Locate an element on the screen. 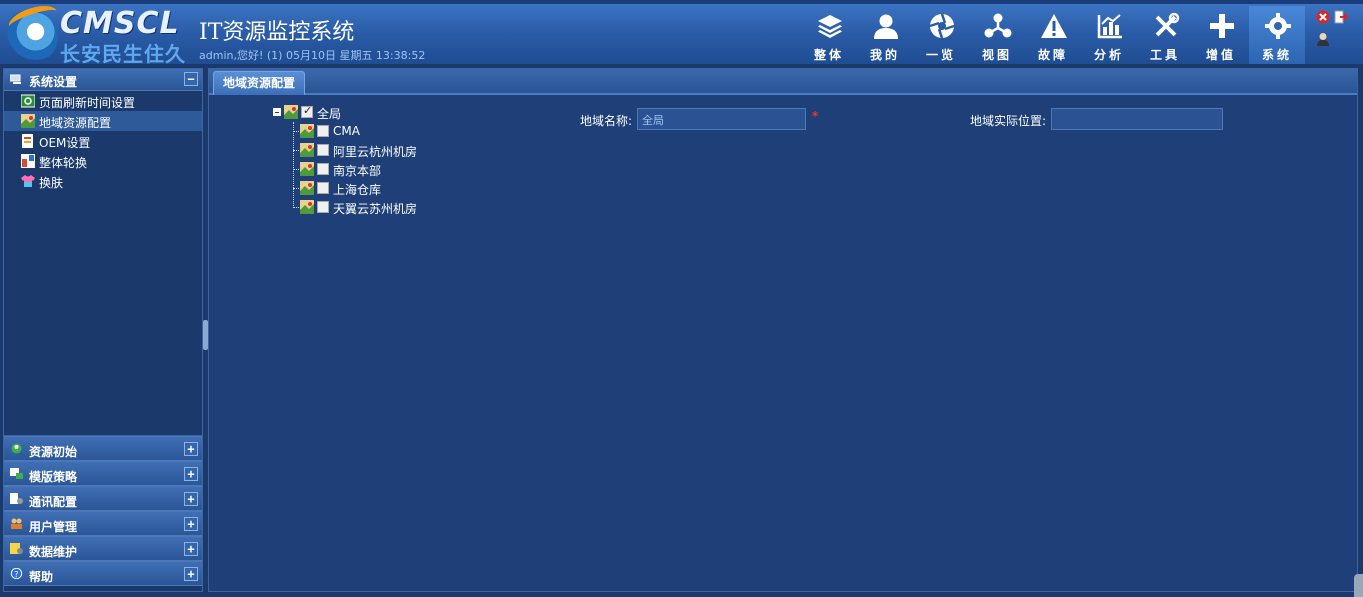 This screenshot has height=597, width=1363. nav-fault: 故障 is located at coordinates (1053, 35).